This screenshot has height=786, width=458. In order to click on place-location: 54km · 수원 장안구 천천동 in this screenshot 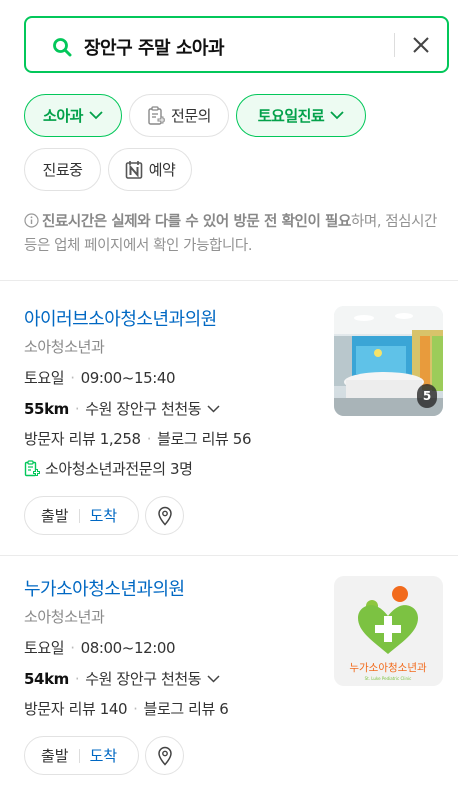, I will do `click(122, 678)`.